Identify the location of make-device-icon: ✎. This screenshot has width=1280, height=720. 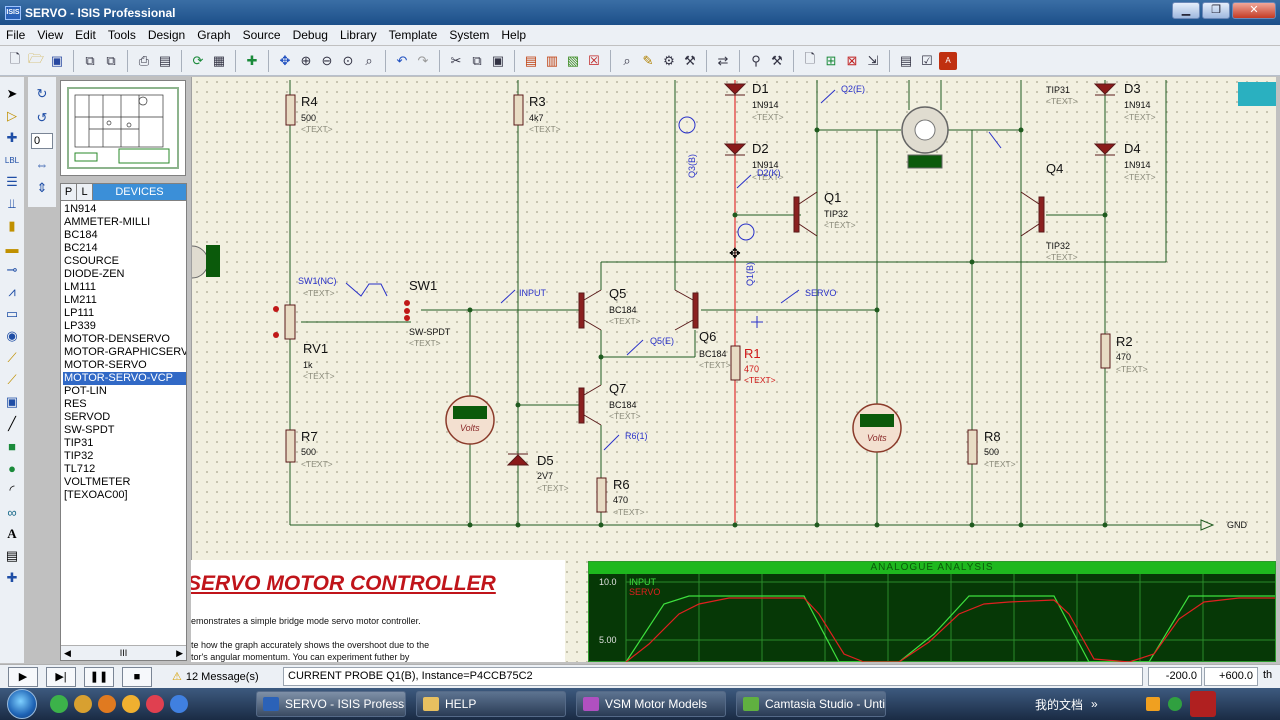
(648, 61).